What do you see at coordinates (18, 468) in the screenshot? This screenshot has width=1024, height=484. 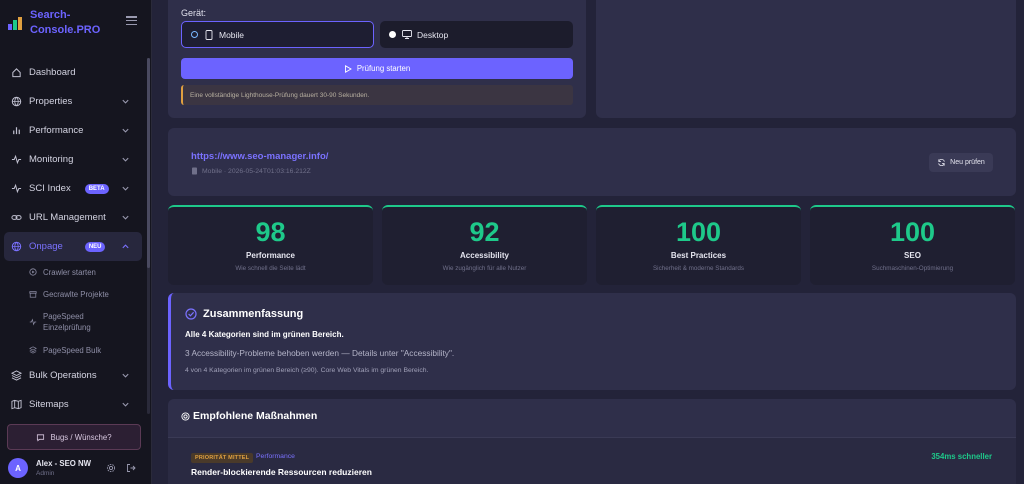 I see `avatar: A` at bounding box center [18, 468].